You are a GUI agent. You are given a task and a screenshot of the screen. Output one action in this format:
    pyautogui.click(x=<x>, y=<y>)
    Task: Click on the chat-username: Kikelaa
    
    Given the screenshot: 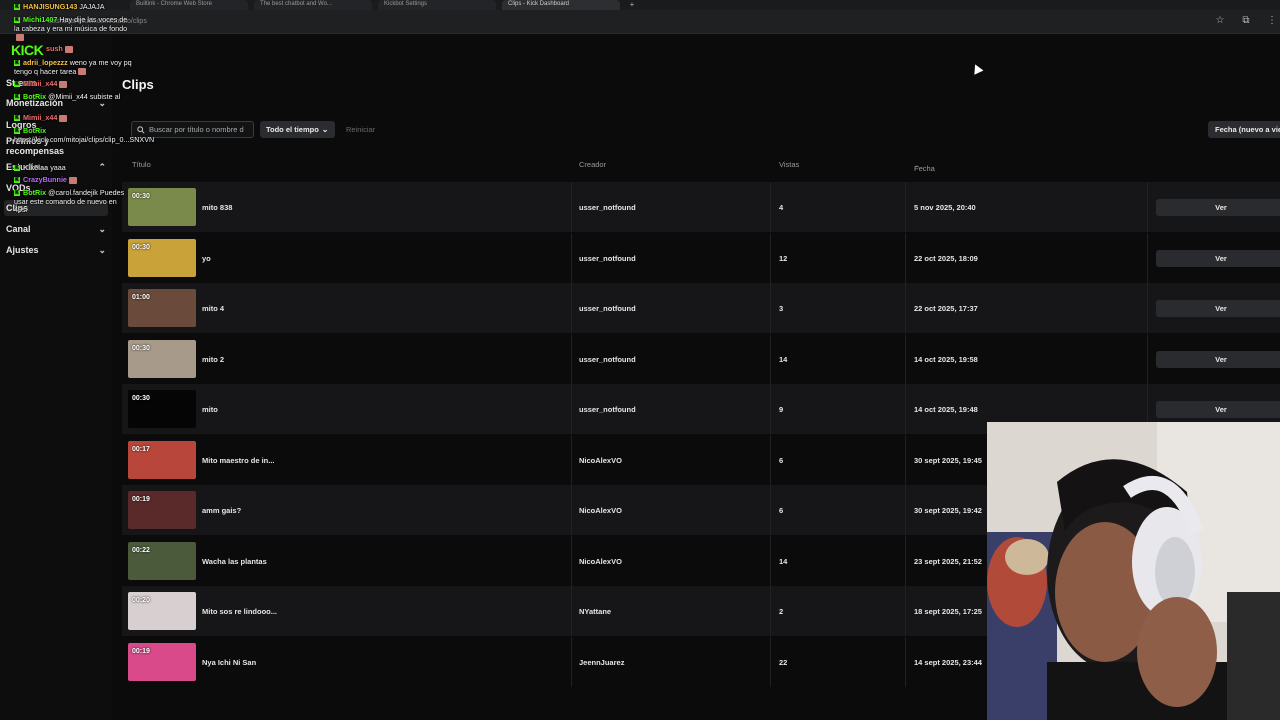 What is the action you would take?
    pyautogui.click(x=36, y=167)
    